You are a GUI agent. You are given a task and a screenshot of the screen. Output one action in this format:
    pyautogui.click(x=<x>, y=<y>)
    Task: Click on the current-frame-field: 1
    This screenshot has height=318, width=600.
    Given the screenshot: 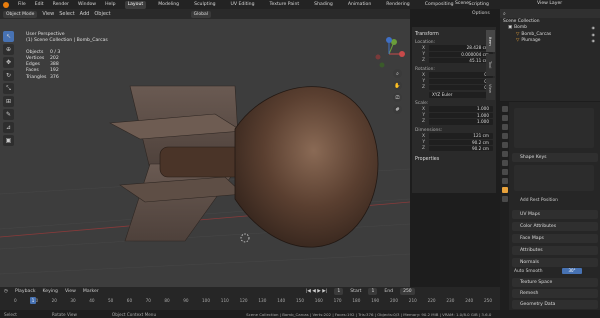 What is the action you would take?
    pyautogui.click(x=339, y=291)
    